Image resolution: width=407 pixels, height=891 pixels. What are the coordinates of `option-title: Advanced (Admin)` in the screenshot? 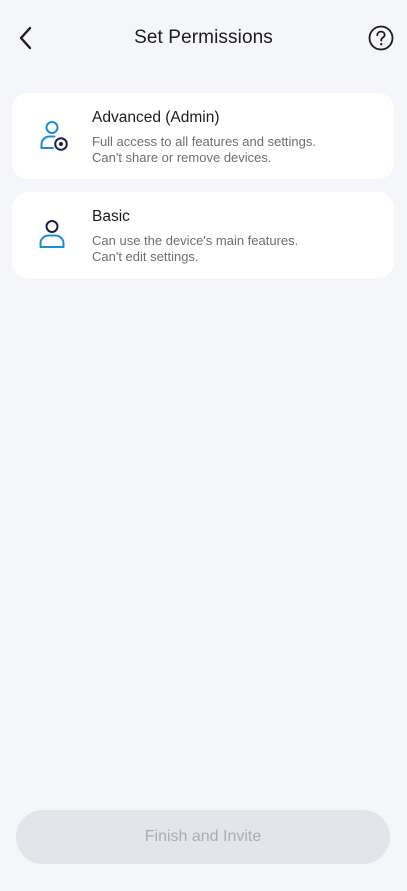 It's located at (156, 117).